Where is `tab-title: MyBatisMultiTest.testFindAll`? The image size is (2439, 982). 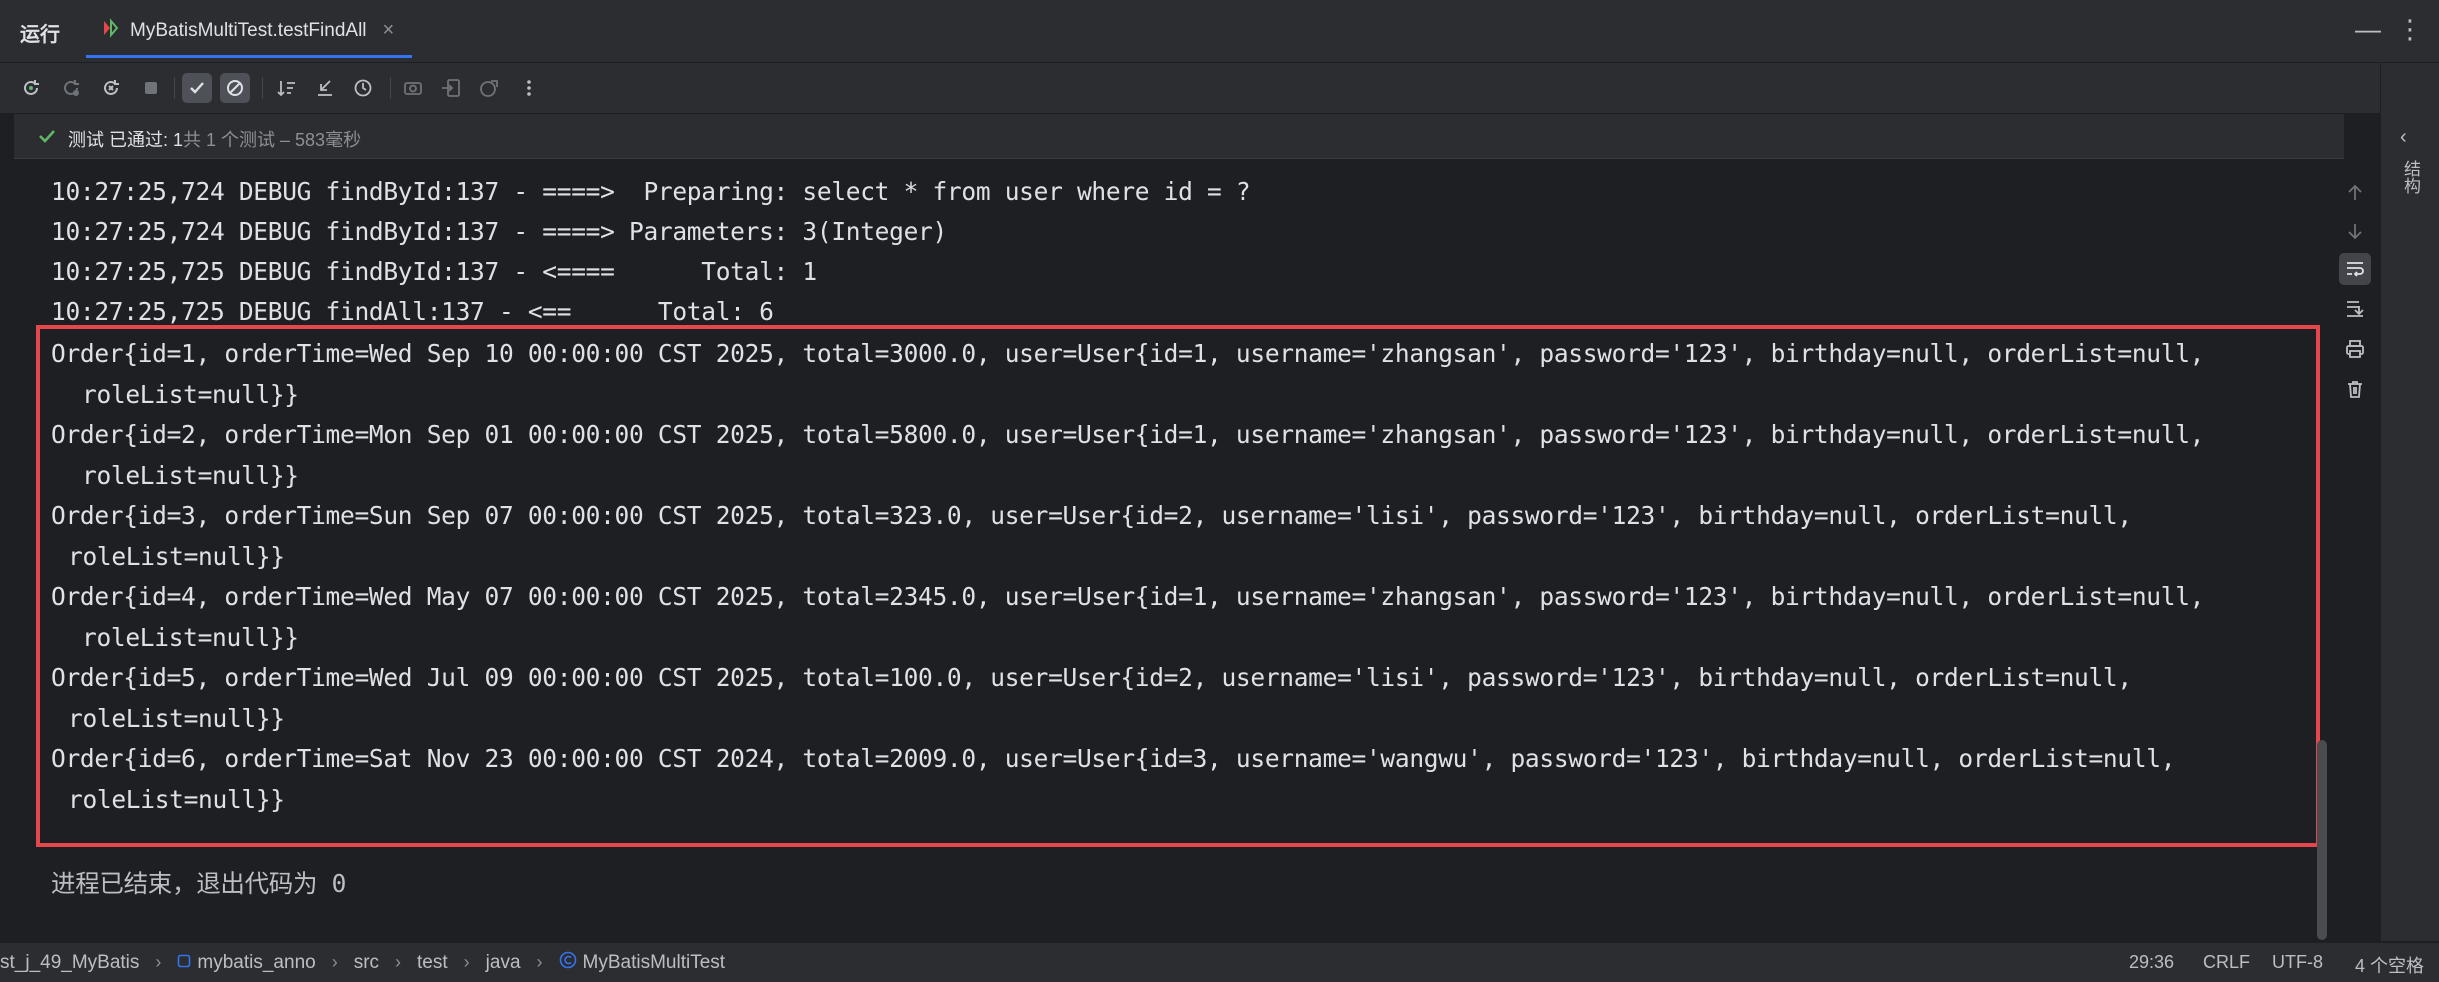
tab-title: MyBatisMultiTest.testFindAll is located at coordinates (248, 30).